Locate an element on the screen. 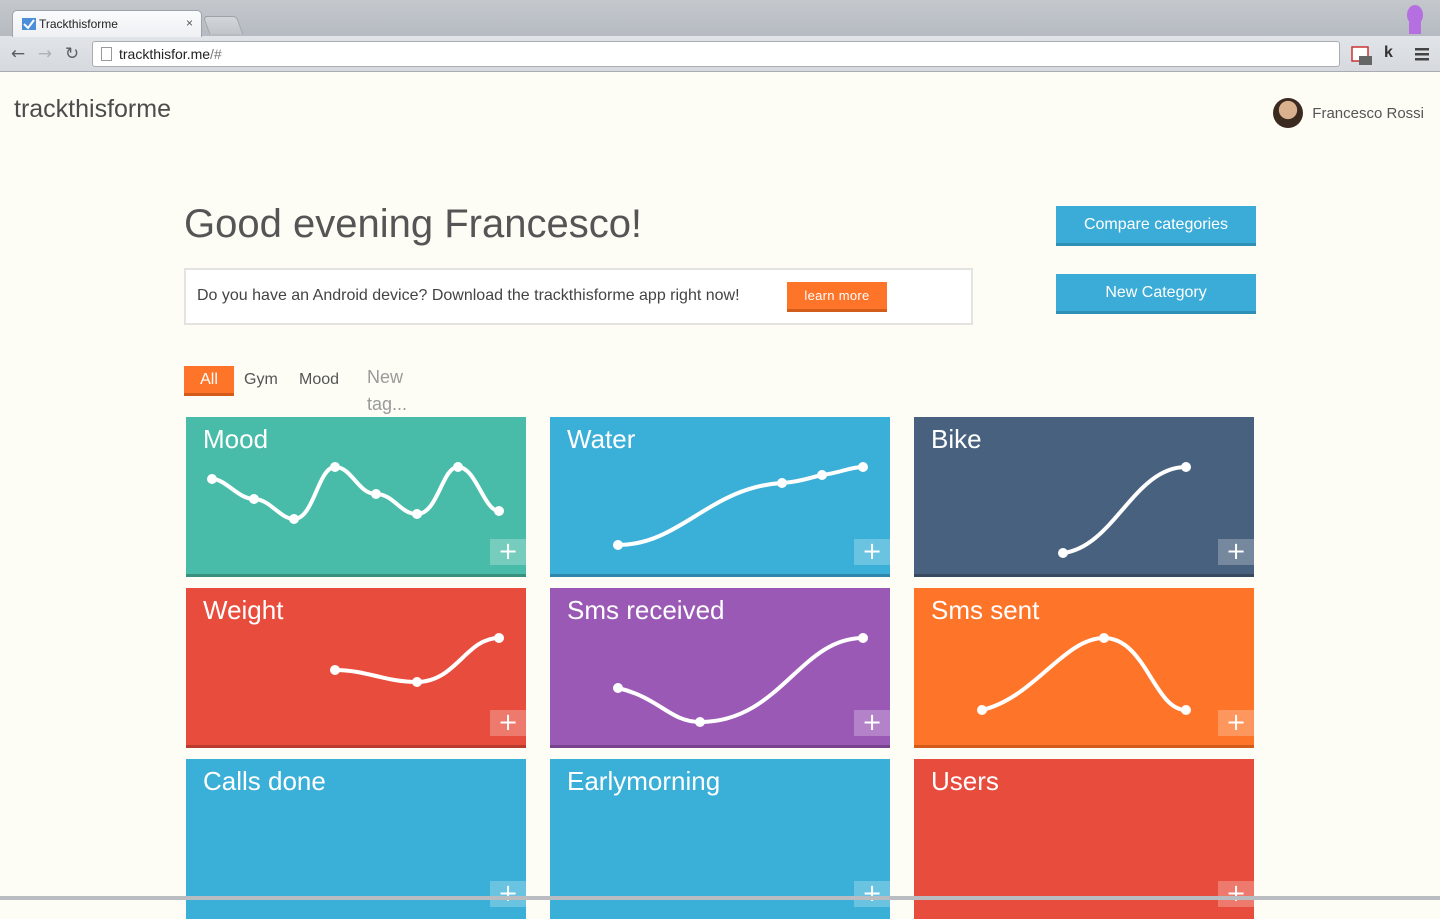  menu-icon is located at coordinates (1422, 54).